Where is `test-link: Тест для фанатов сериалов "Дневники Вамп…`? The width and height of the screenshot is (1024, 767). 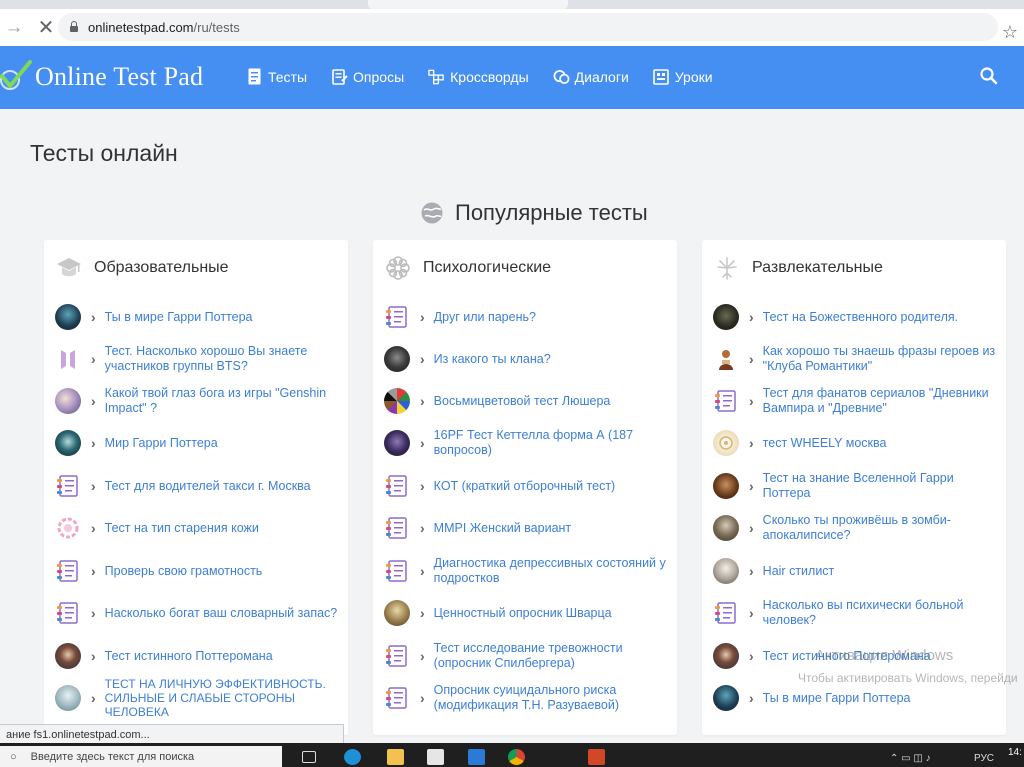
test-link: Тест для фанатов сериалов "Дневники Вамп… is located at coordinates (883, 401).